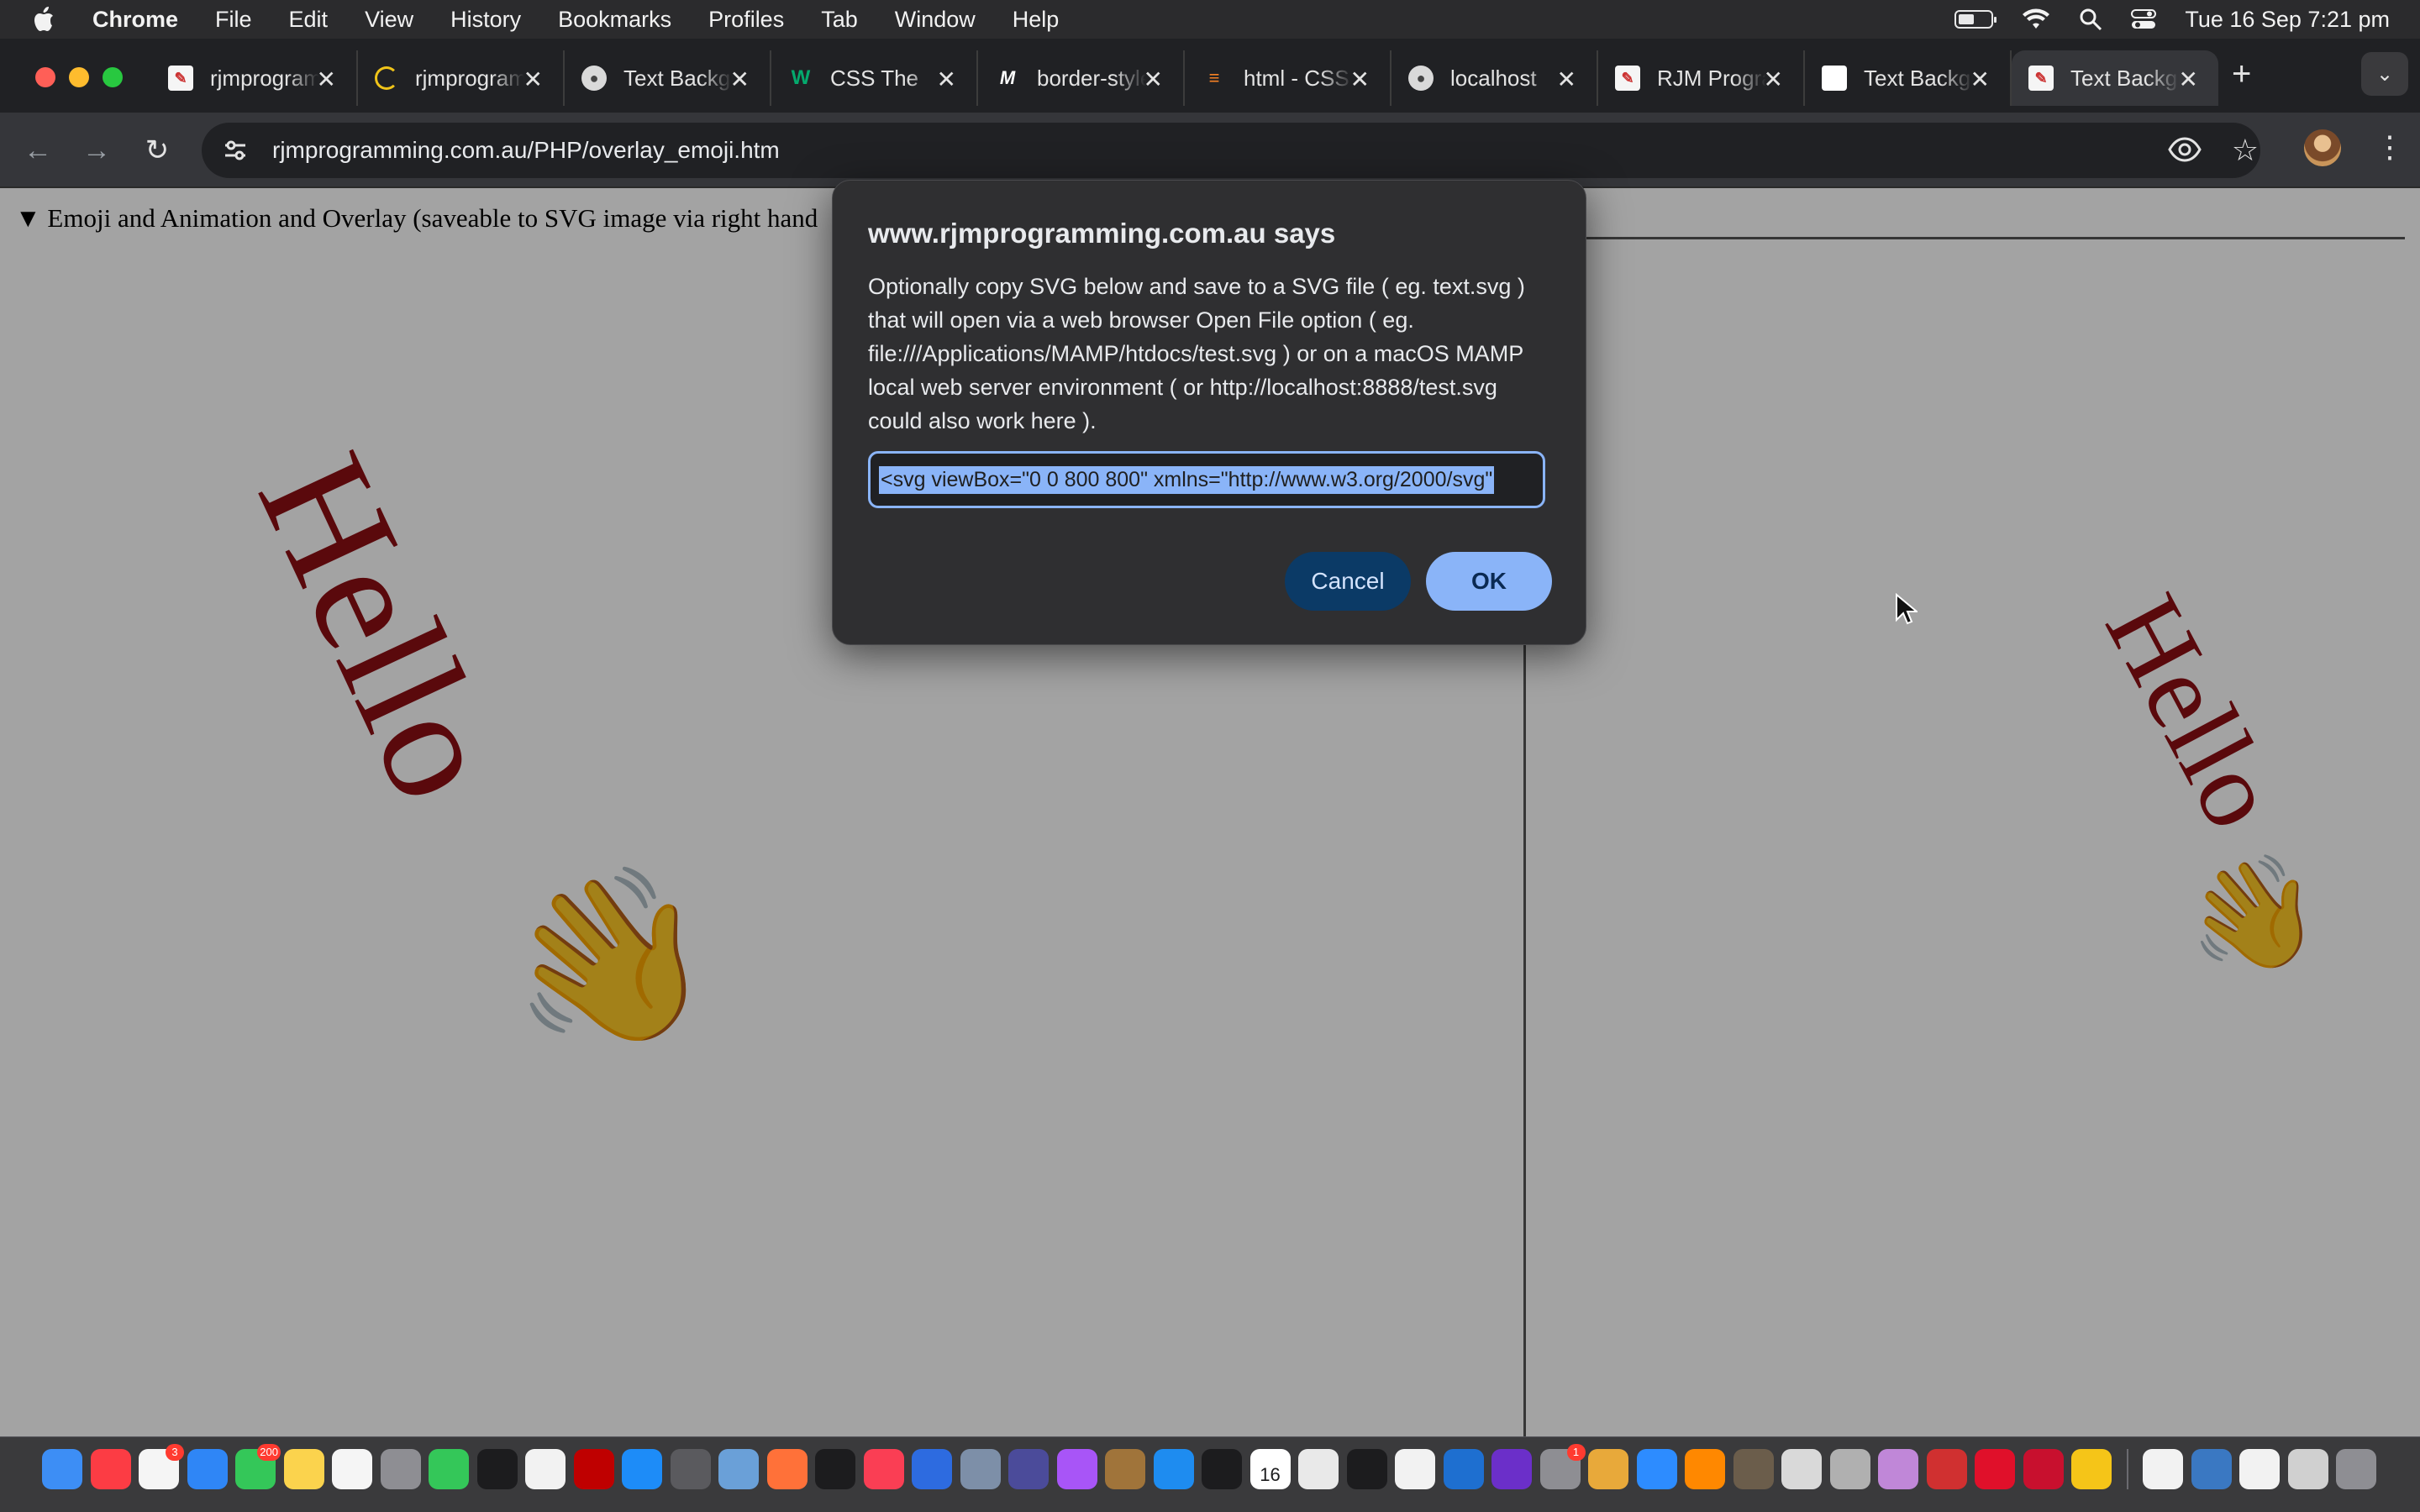 Image resolution: width=2420 pixels, height=1512 pixels. I want to click on dock-app-store-icon, so click(642, 1469).